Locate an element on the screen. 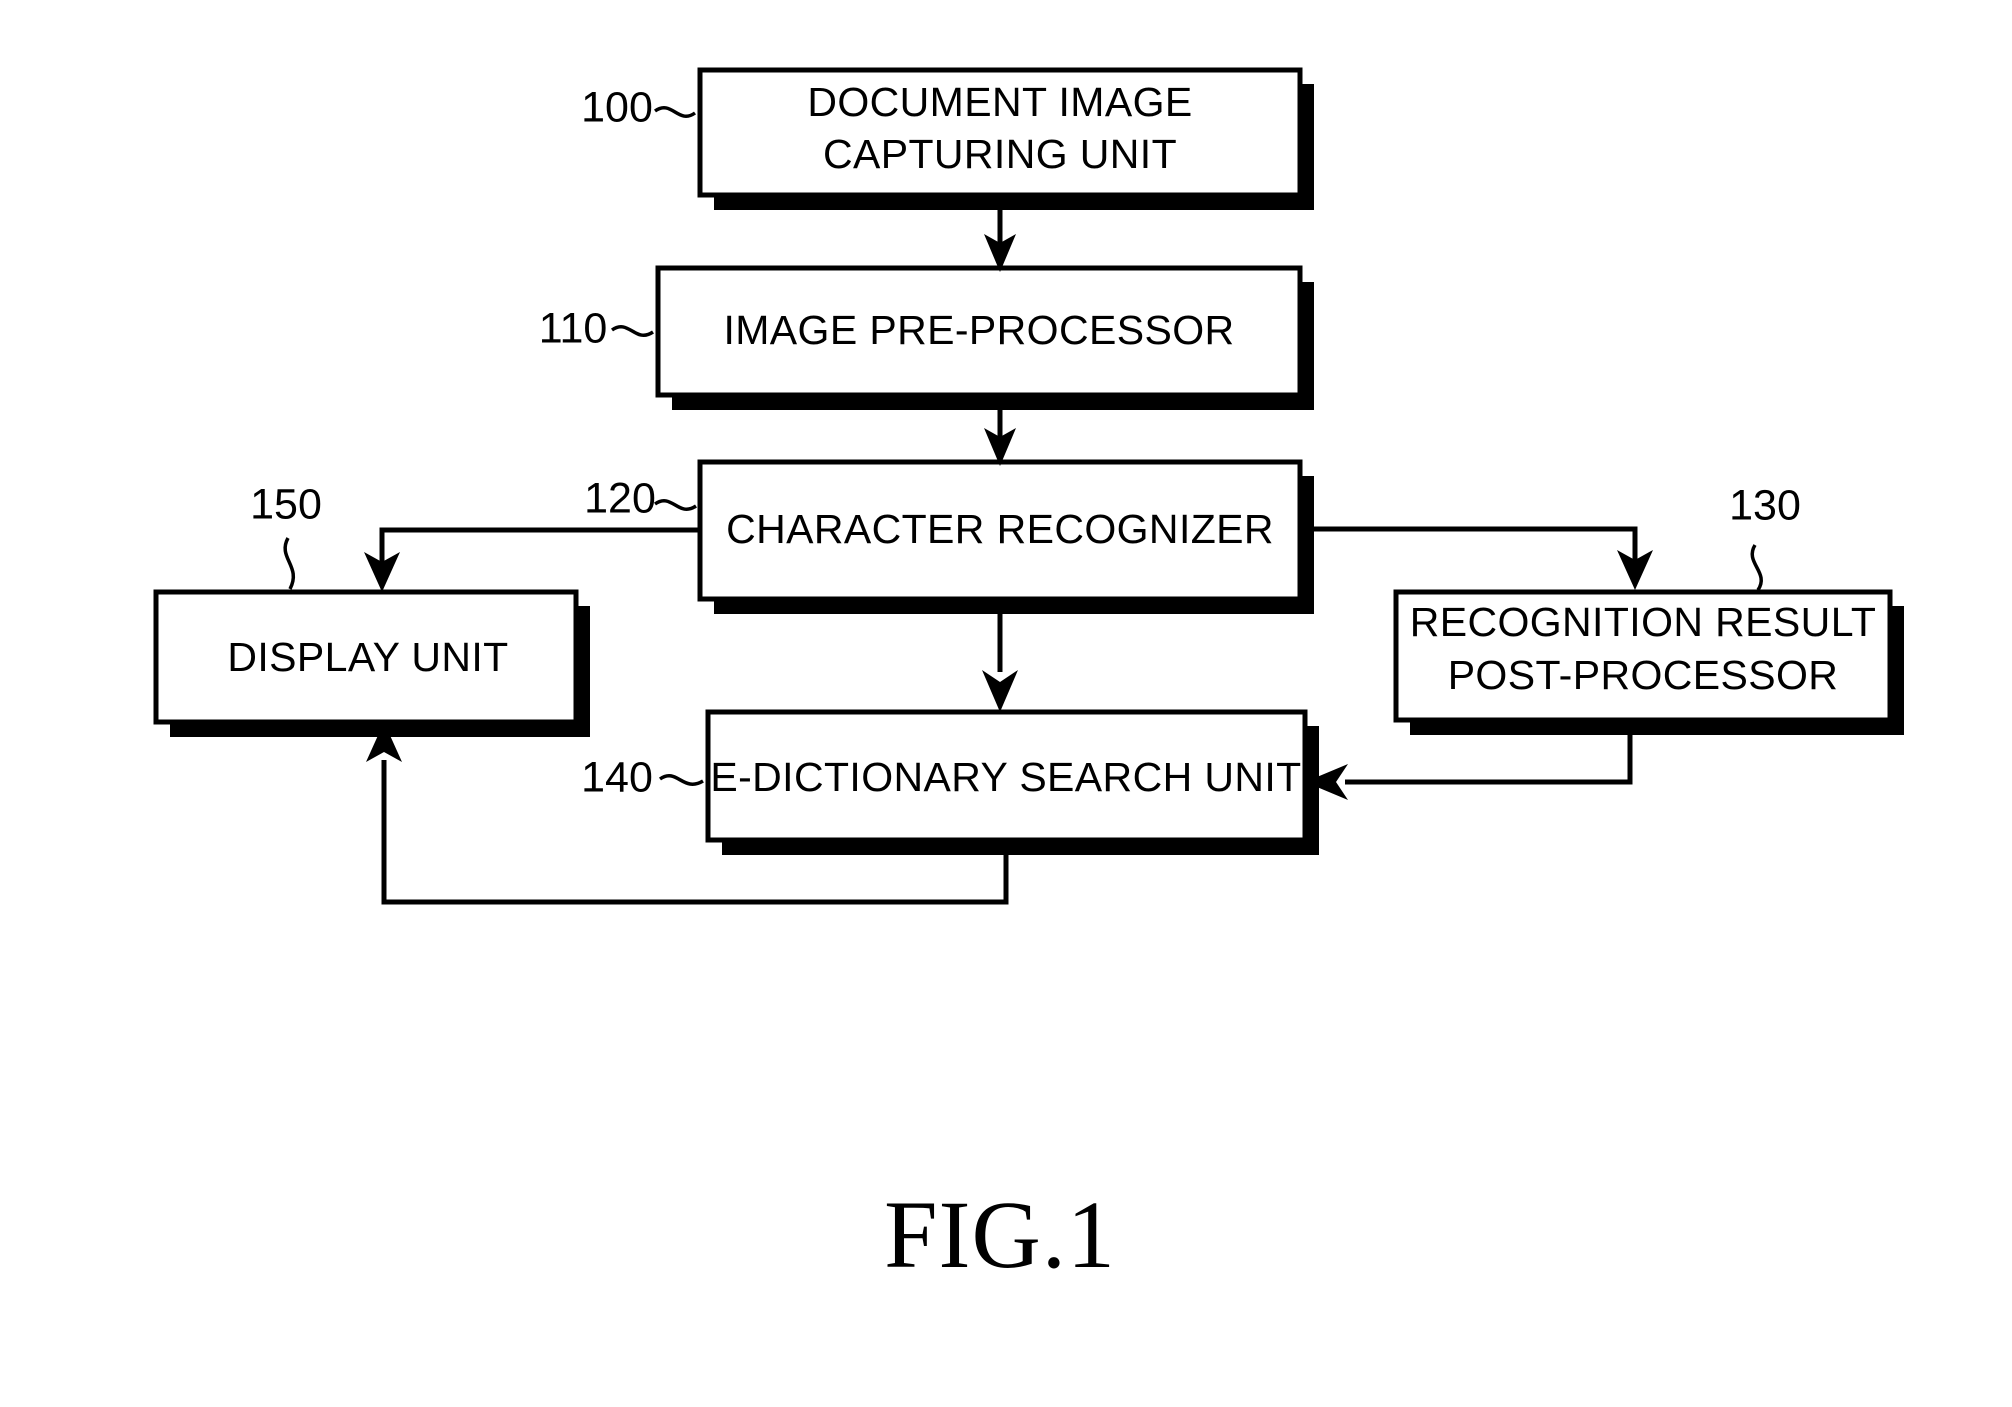 The width and height of the screenshot is (2012, 1407). ref-leader-110-squiggle is located at coordinates (632, 331).